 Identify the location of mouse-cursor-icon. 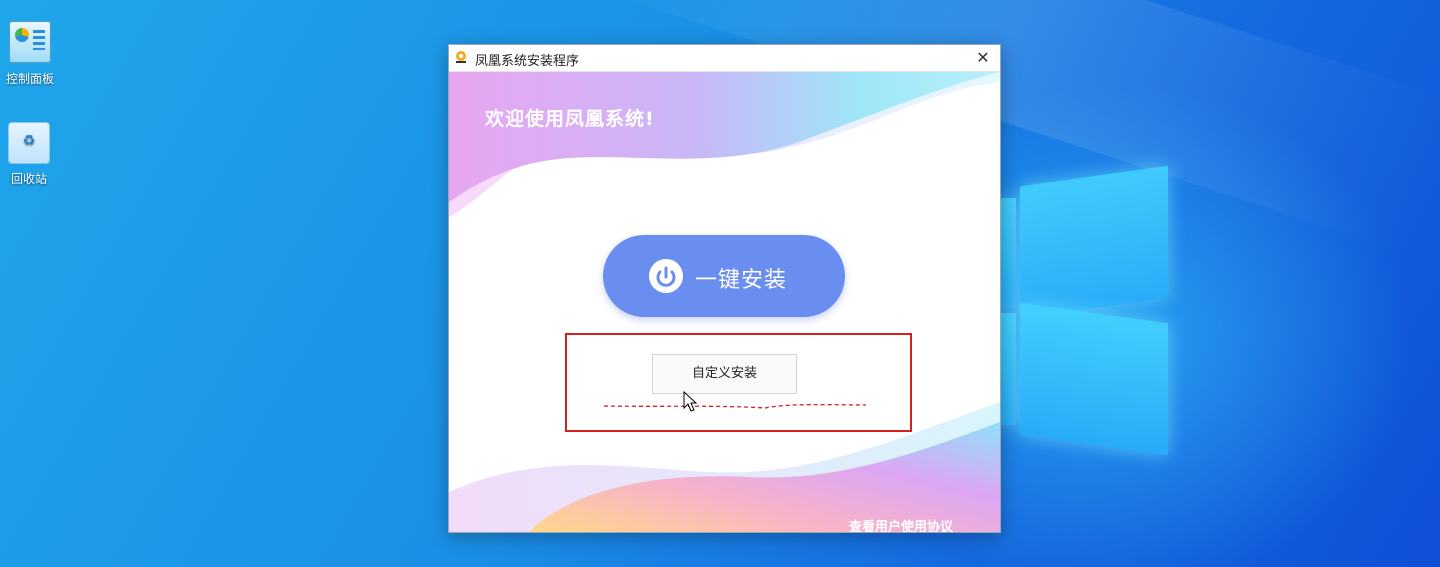
(690, 401).